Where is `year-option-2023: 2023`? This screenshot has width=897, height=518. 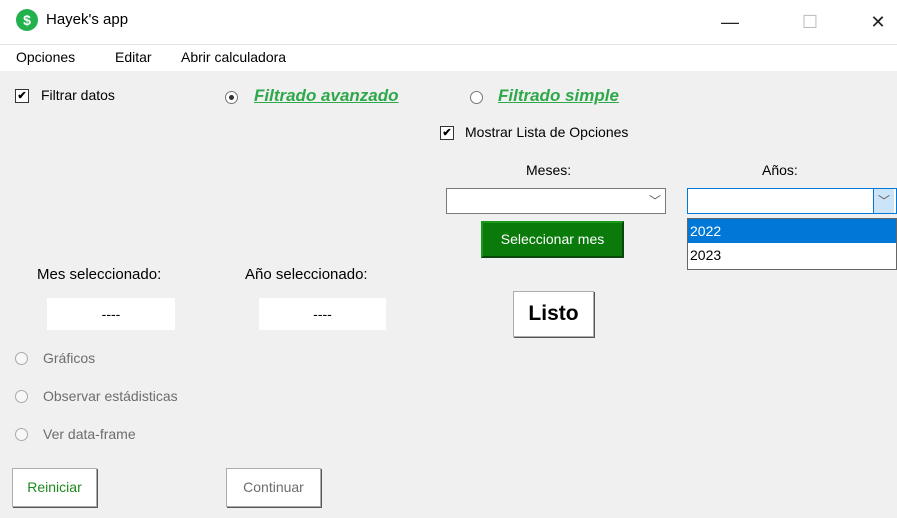 year-option-2023: 2023 is located at coordinates (792, 255).